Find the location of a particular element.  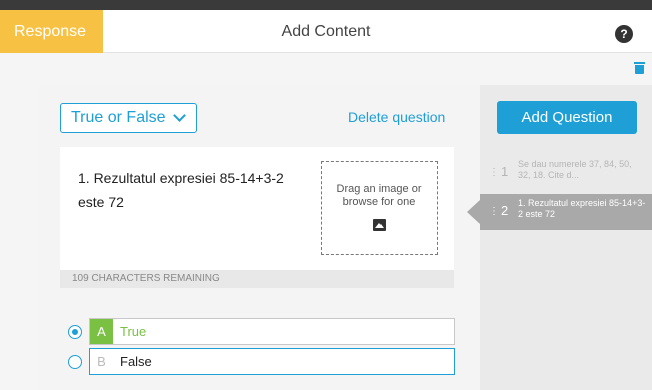

answer-option-b: B False is located at coordinates (272, 361).